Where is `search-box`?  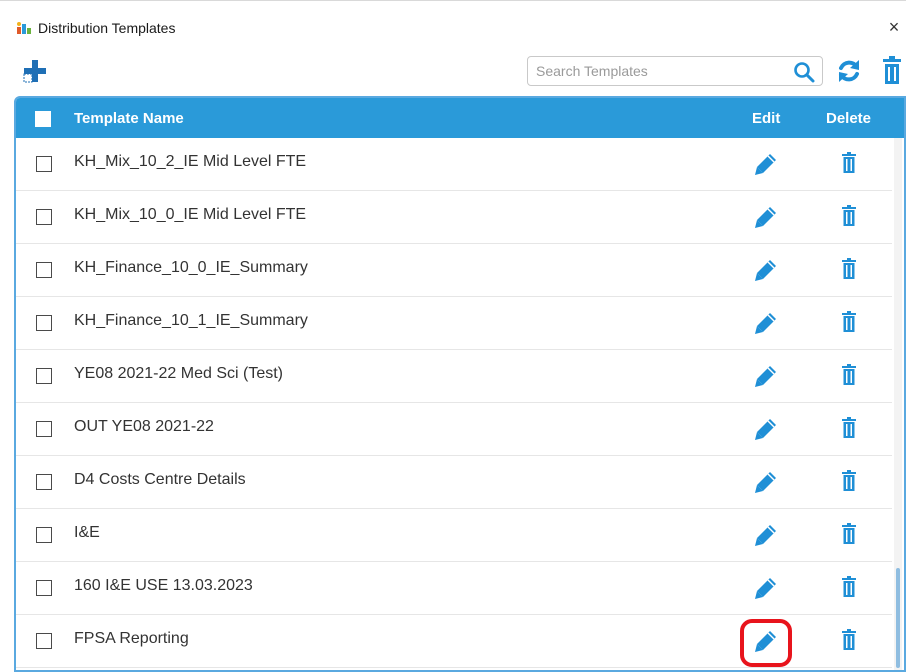
search-box is located at coordinates (675, 71).